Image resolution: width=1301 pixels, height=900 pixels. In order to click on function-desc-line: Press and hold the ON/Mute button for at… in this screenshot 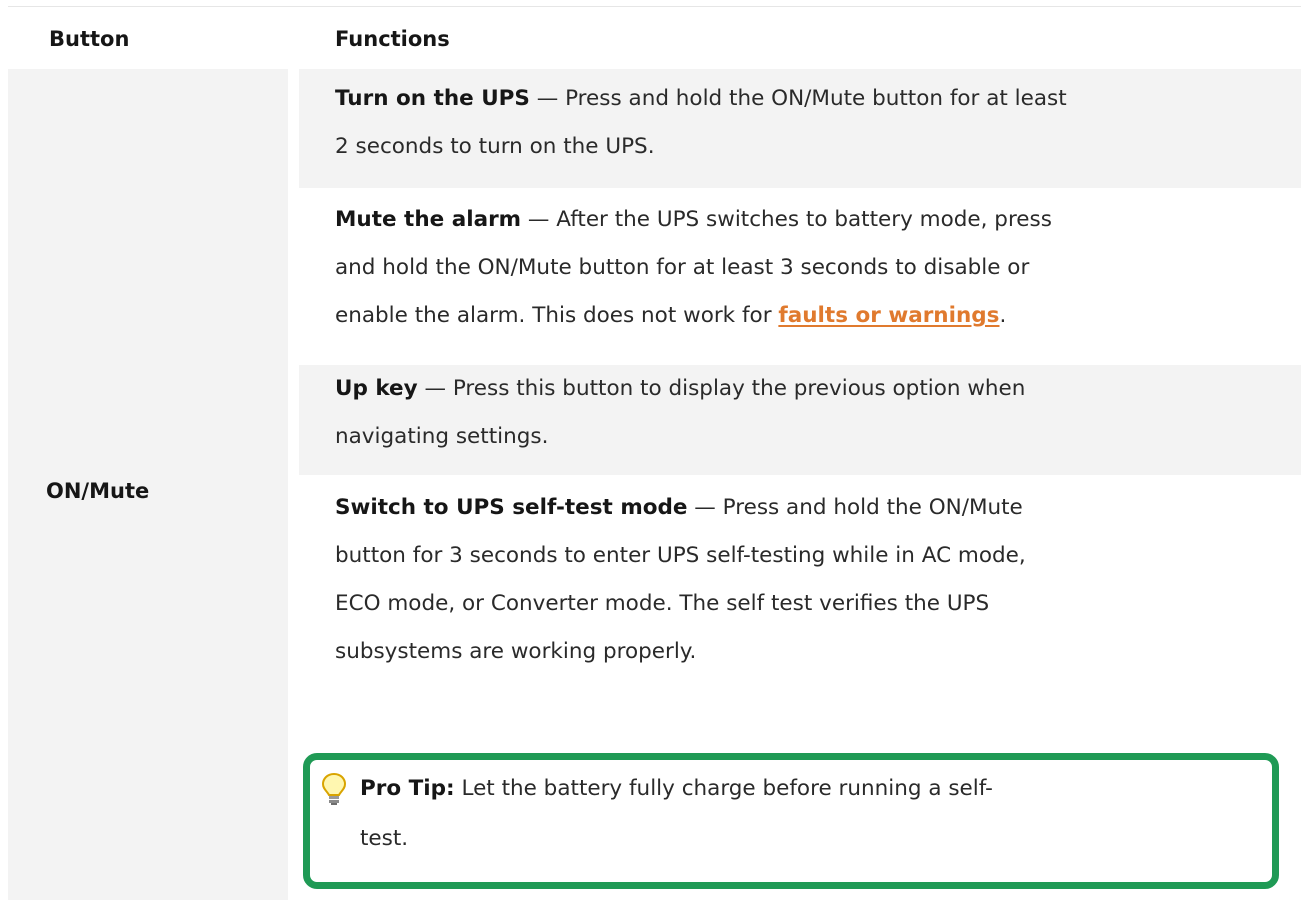, I will do `click(816, 98)`.